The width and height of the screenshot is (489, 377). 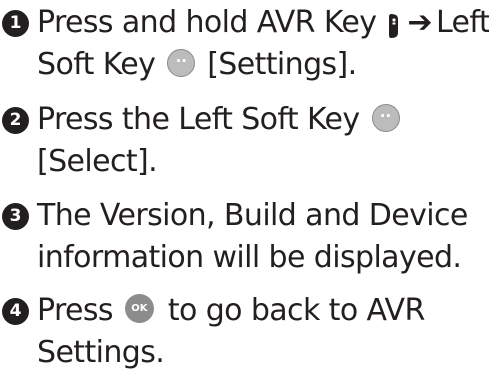 What do you see at coordinates (282, 64) in the screenshot?
I see `step-text-segment: [Settings].` at bounding box center [282, 64].